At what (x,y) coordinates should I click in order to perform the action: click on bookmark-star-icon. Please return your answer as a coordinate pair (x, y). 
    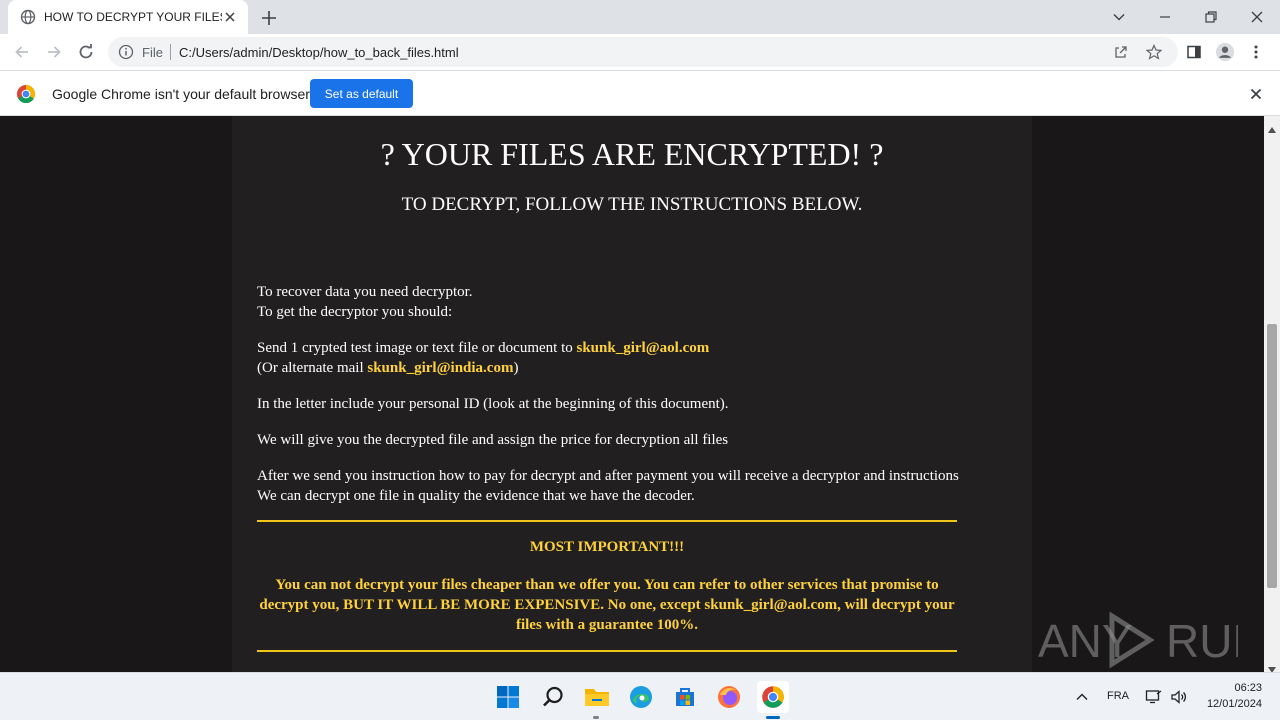
    Looking at the image, I should click on (1154, 52).